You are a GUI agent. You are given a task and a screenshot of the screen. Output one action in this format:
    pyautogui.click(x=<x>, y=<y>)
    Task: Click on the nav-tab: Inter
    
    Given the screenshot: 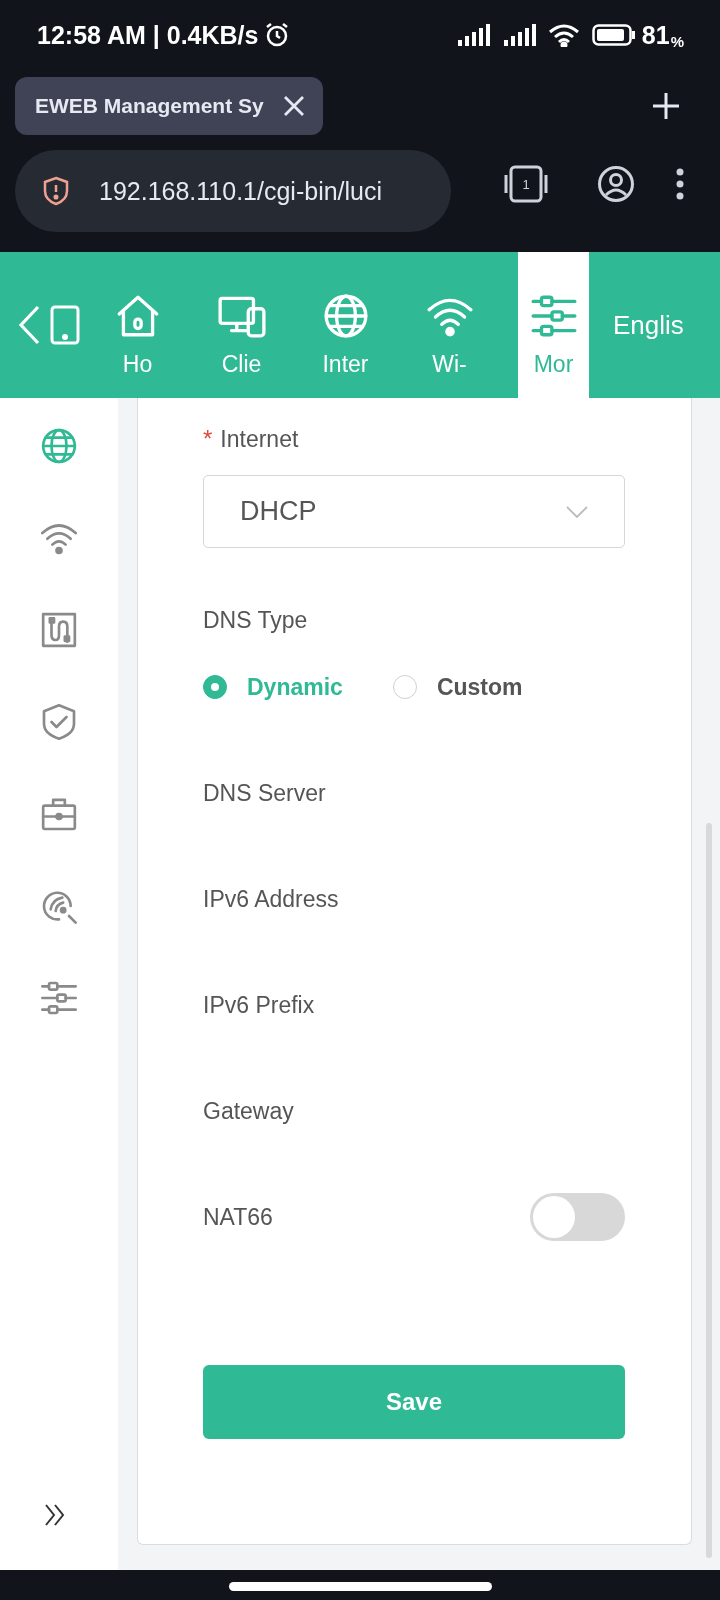 What is the action you would take?
    pyautogui.click(x=345, y=325)
    